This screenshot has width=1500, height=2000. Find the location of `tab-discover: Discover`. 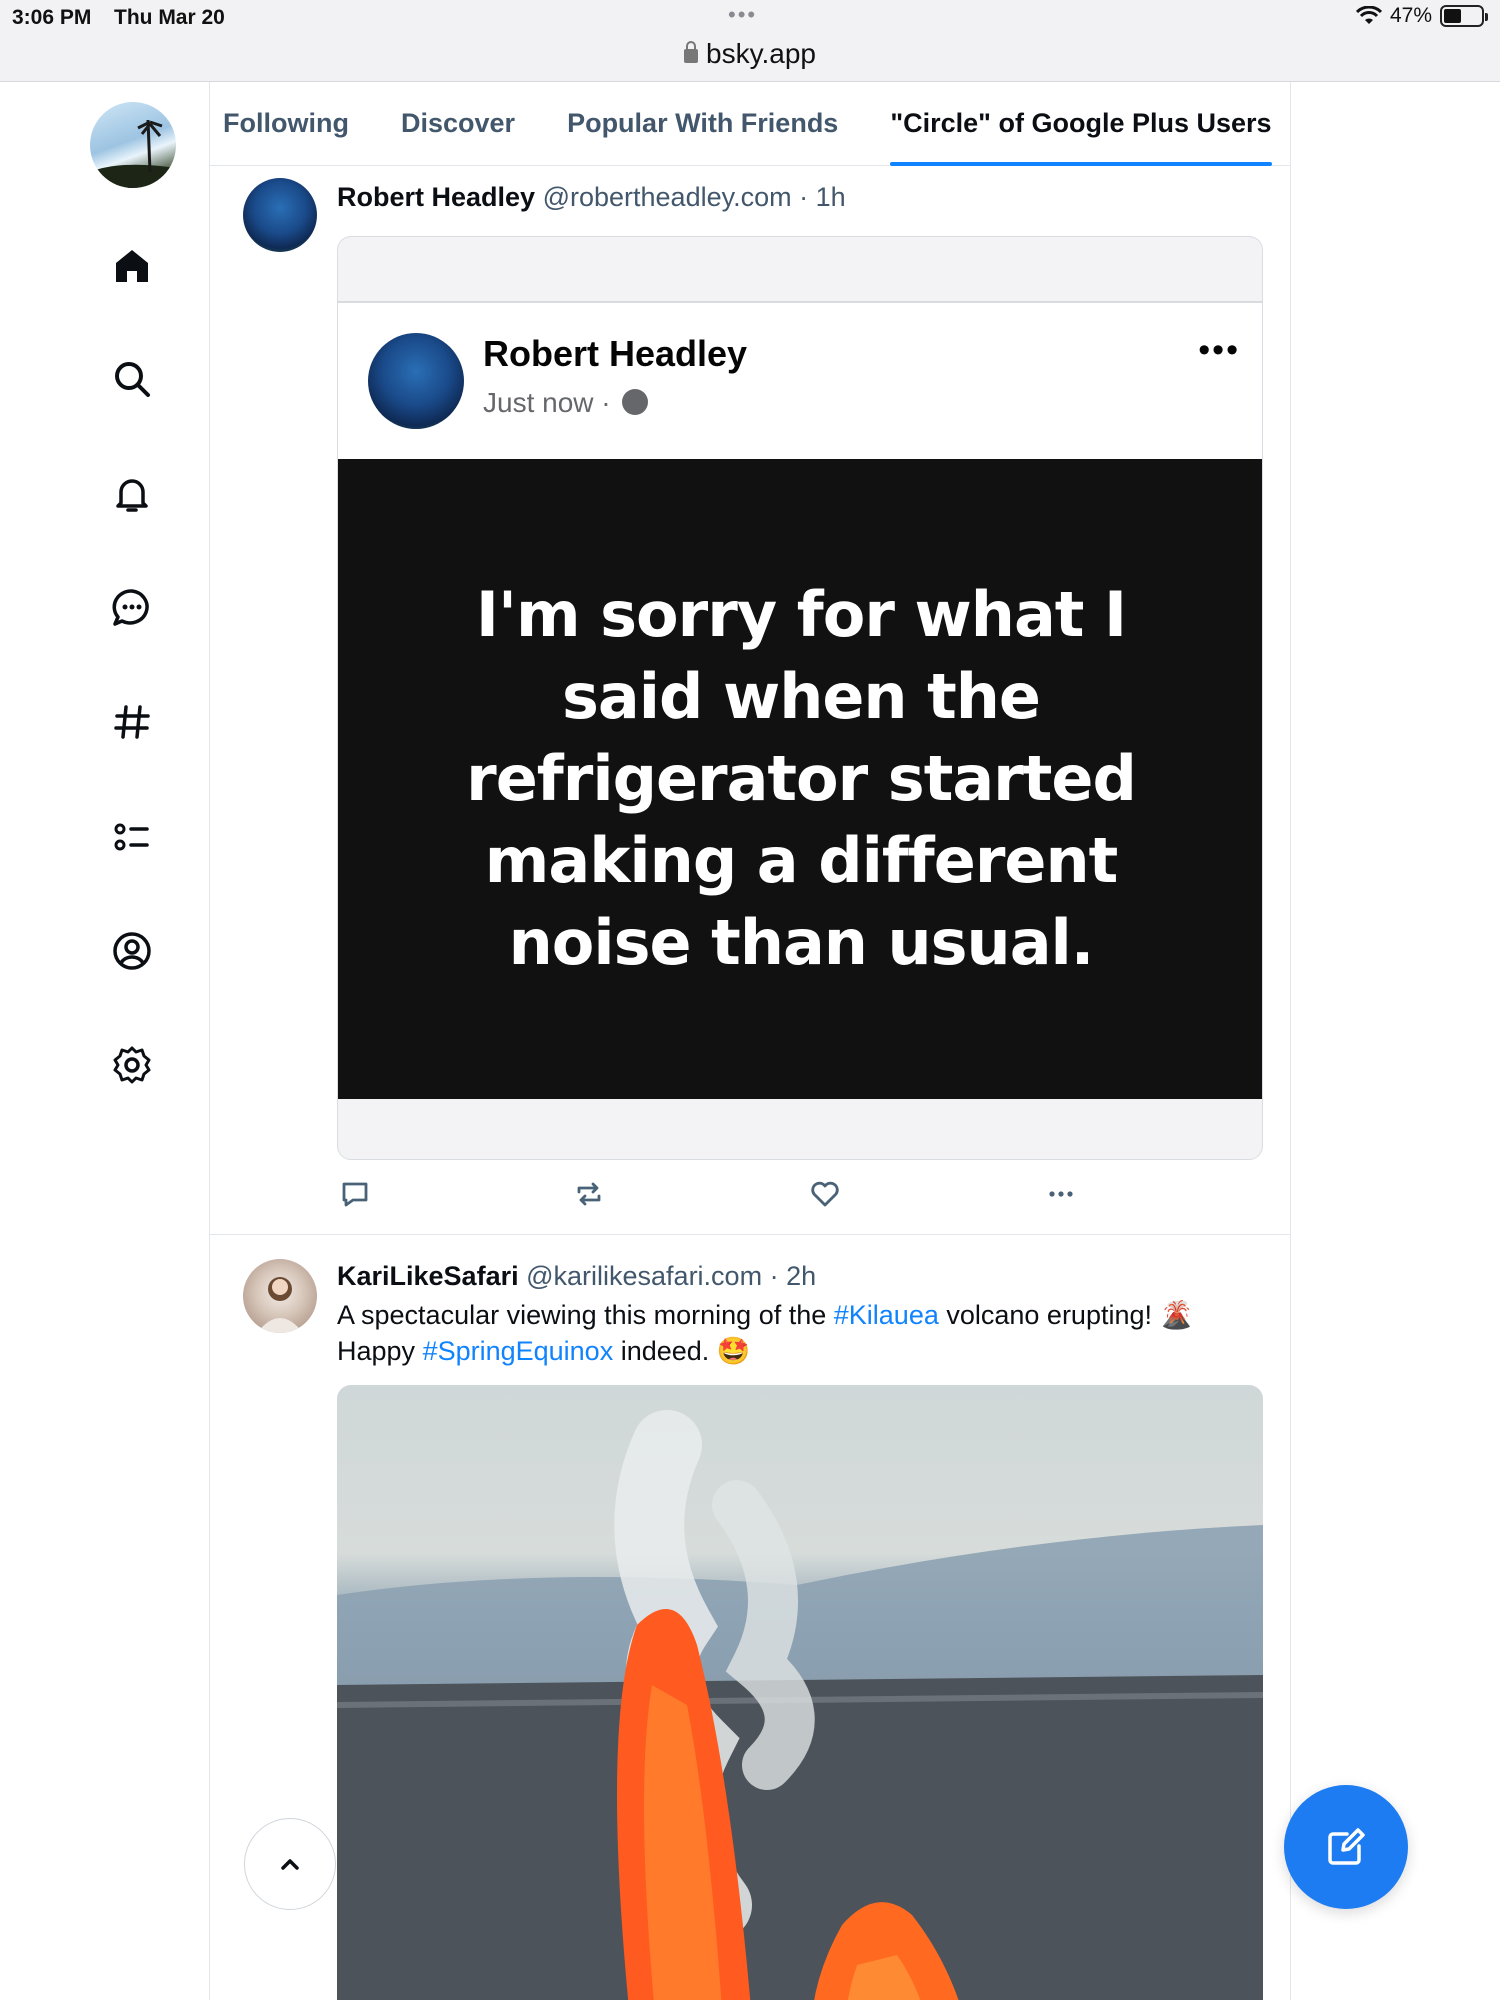

tab-discover: Discover is located at coordinates (458, 124).